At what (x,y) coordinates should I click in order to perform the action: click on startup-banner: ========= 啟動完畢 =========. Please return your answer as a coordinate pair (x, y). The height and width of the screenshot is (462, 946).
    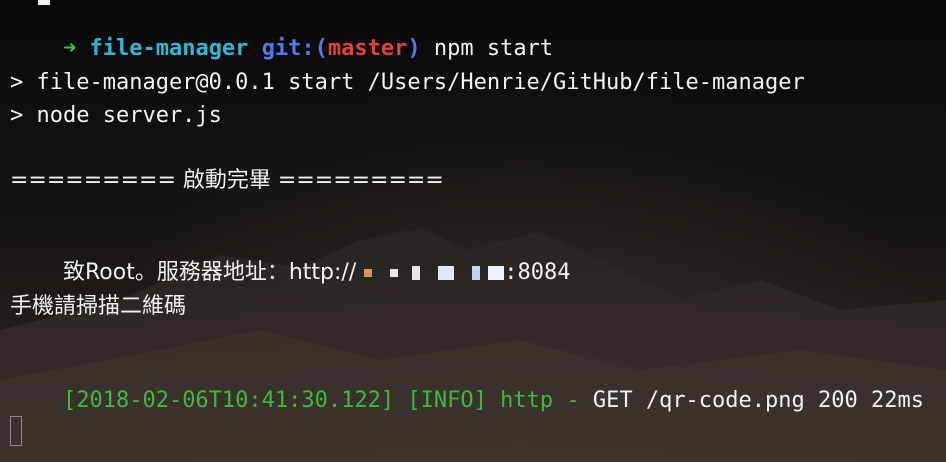
    Looking at the image, I should click on (227, 180).